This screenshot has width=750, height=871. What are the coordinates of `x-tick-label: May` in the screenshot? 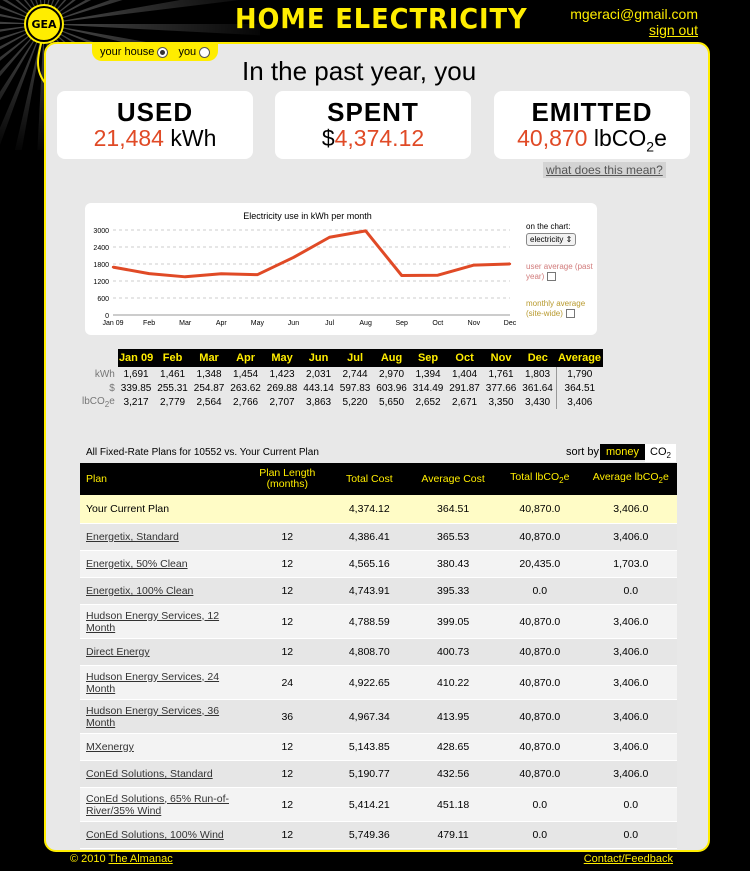 It's located at (258, 323).